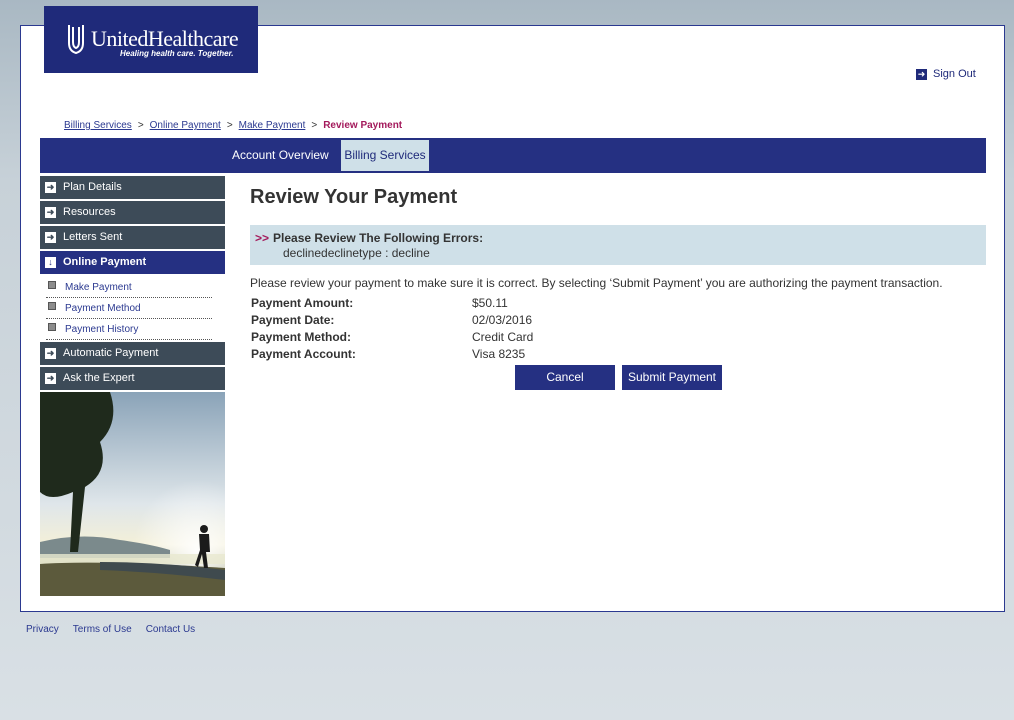 The image size is (1014, 720). I want to click on sidebar-item-label: Automatic Payment, so click(111, 353).